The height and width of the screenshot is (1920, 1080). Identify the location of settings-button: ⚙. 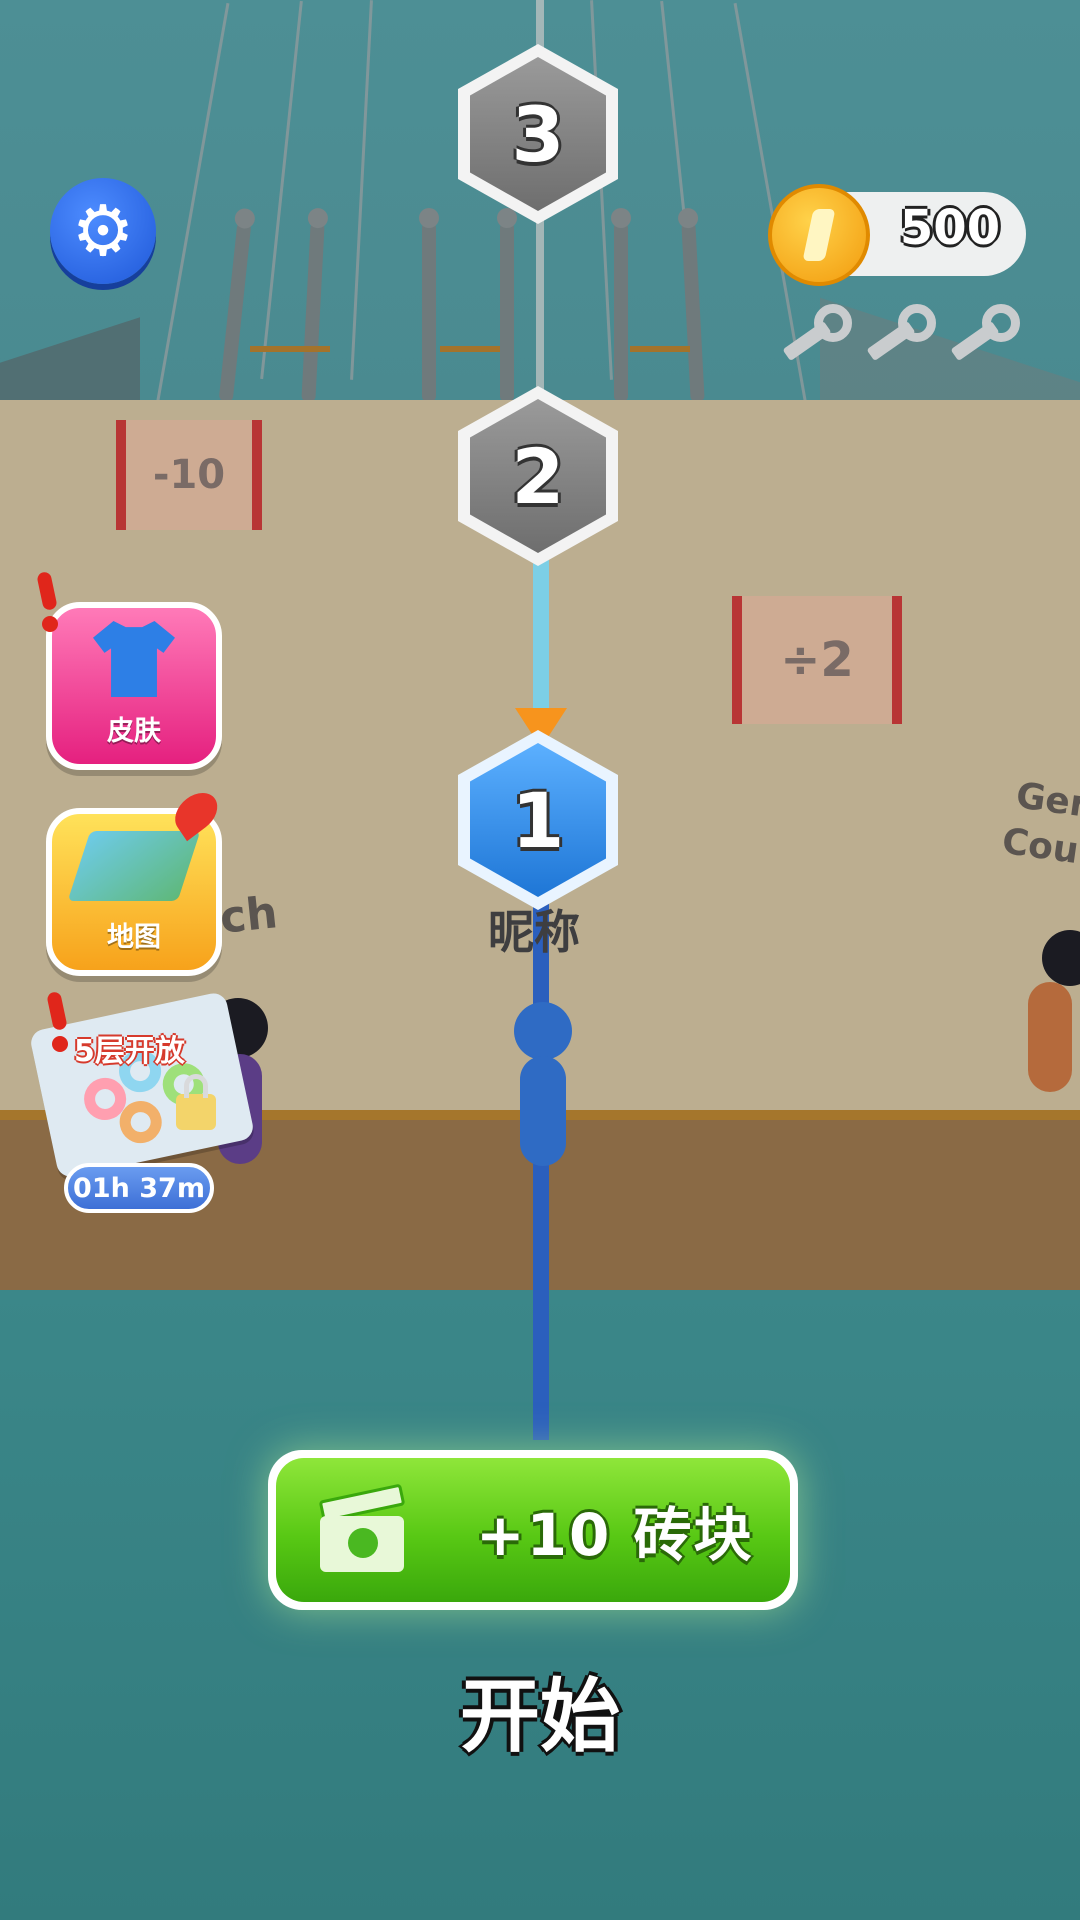
(103, 231).